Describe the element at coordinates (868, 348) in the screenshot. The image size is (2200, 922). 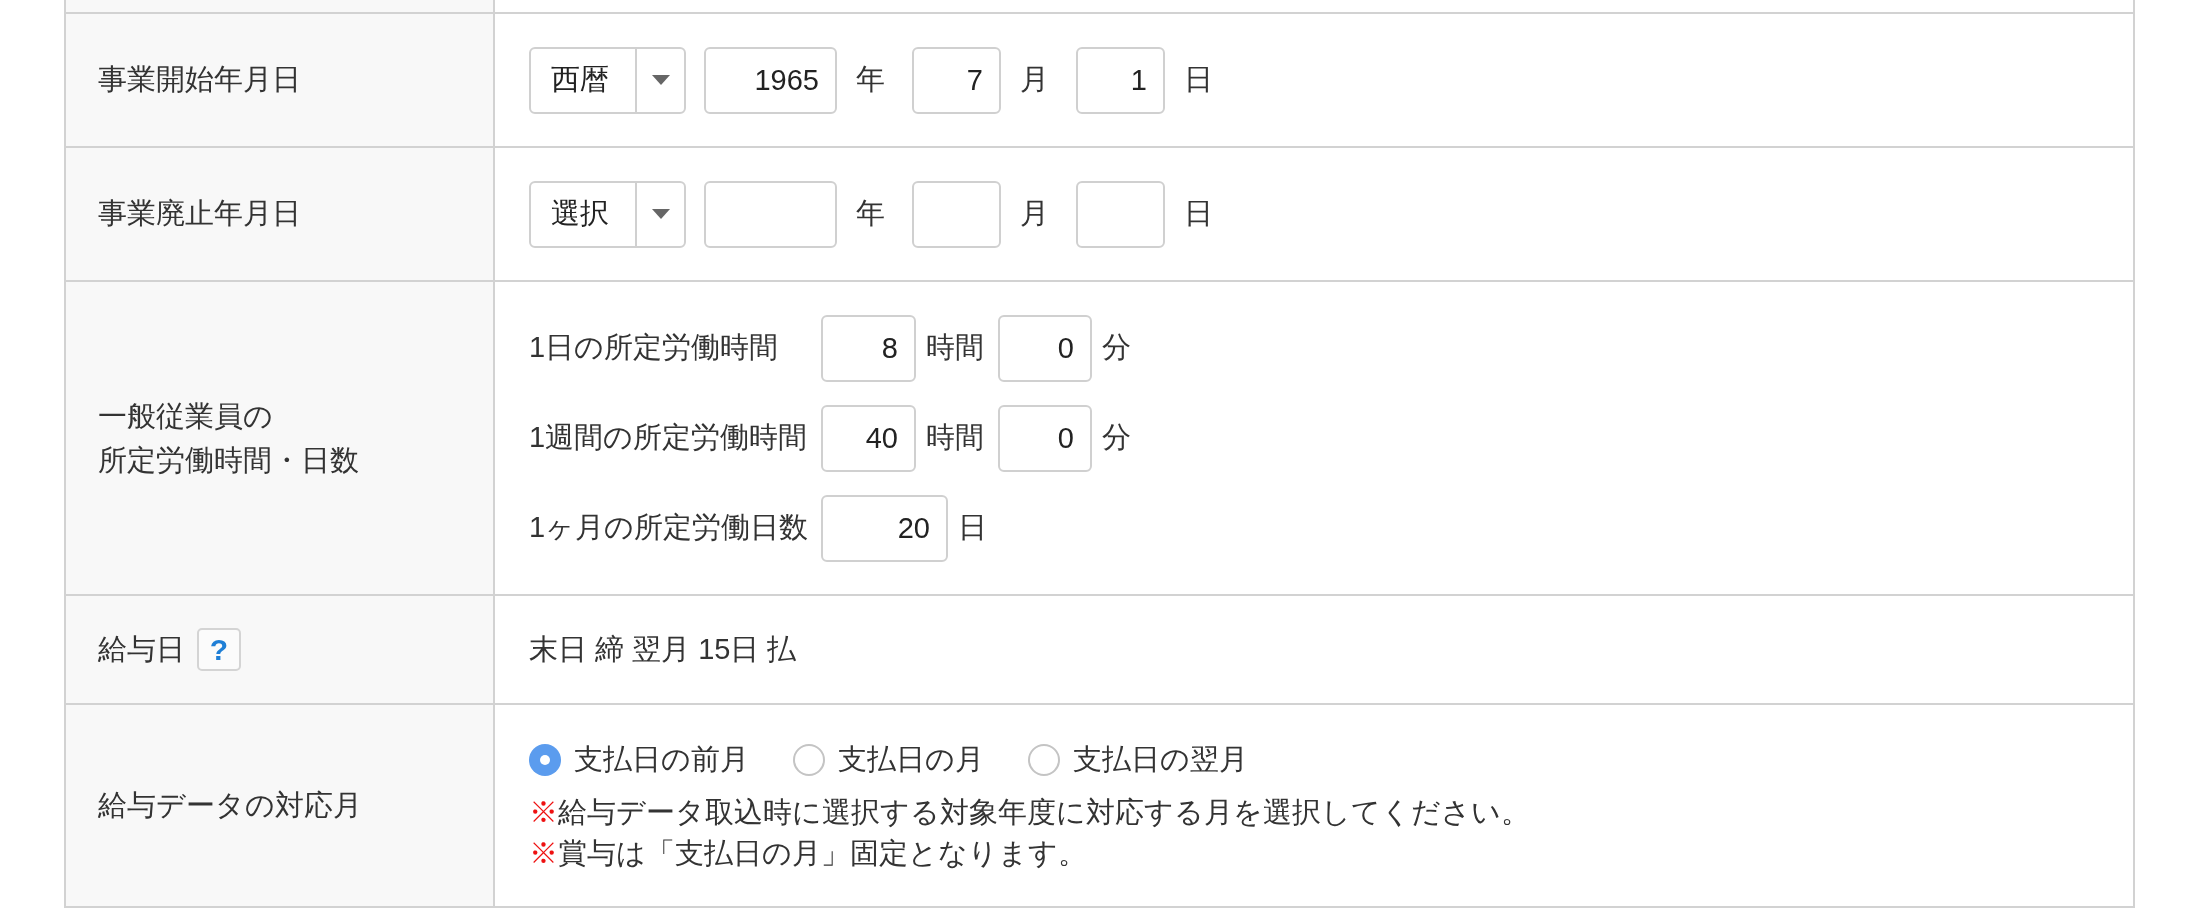
I see `hours-input: 8` at that location.